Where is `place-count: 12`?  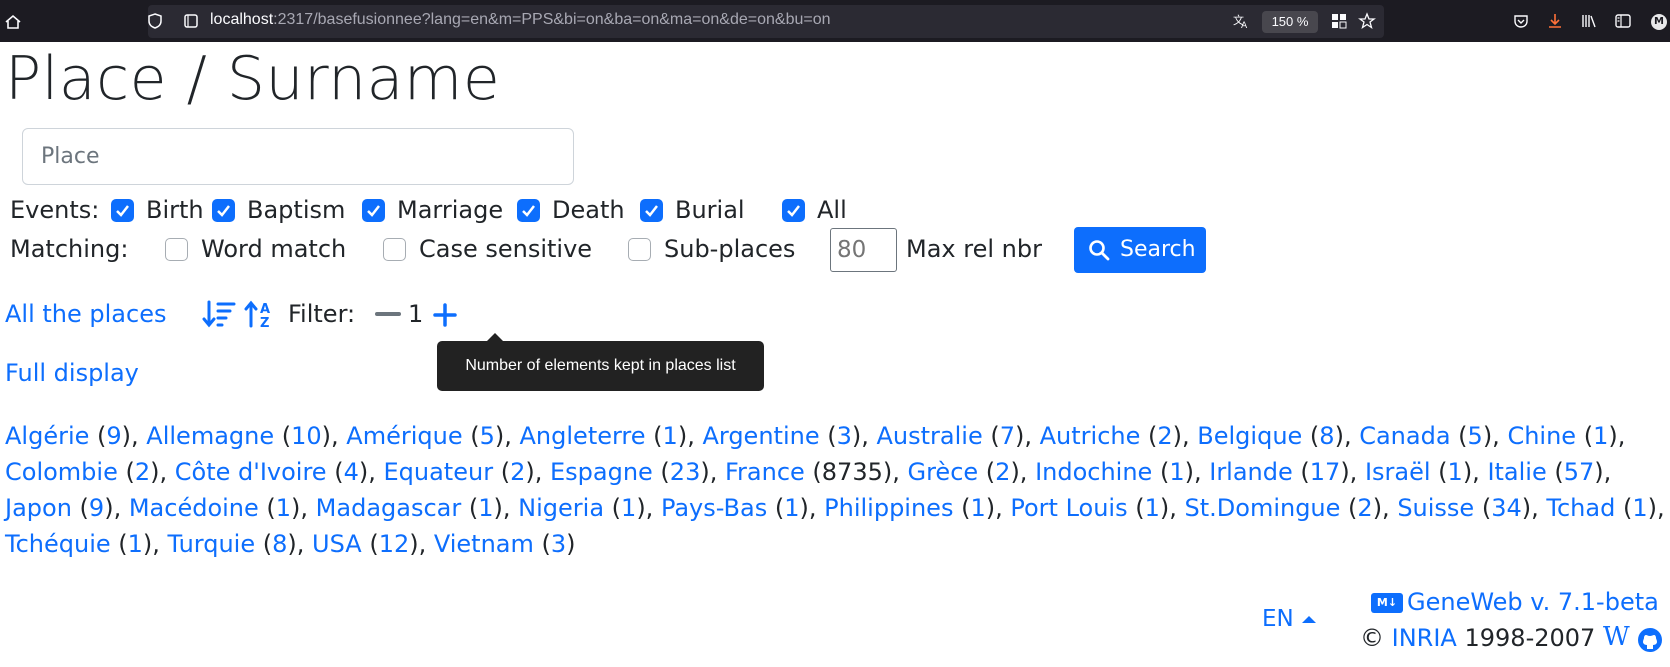
place-count: 12 is located at coordinates (394, 544).